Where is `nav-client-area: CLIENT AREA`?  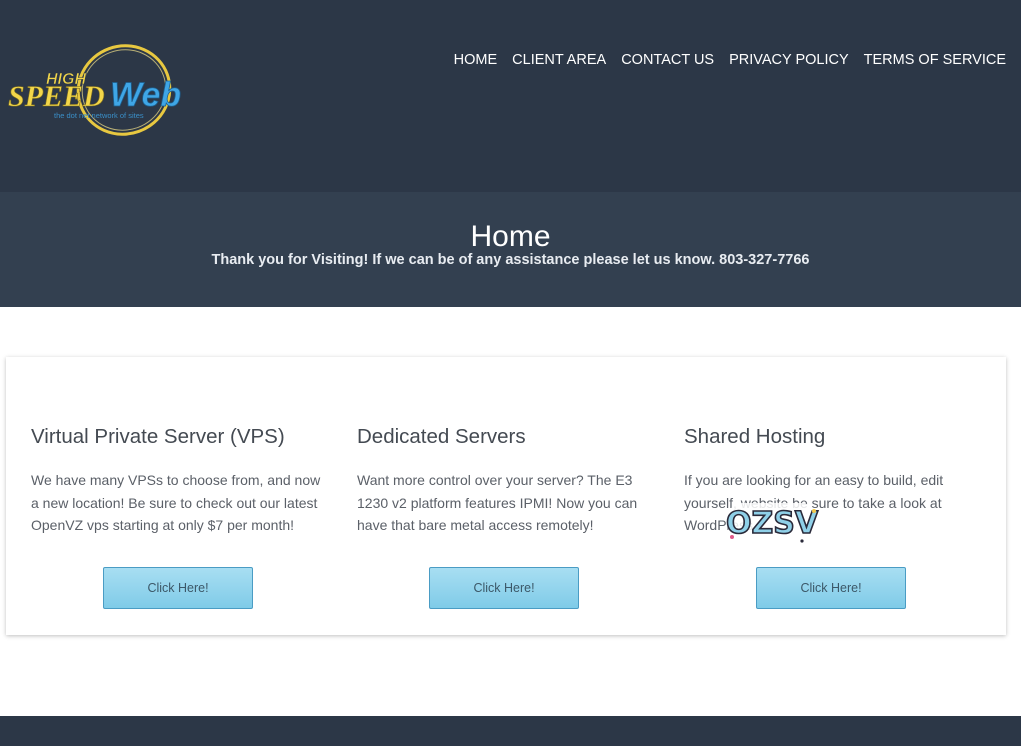 nav-client-area: CLIENT AREA is located at coordinates (559, 60).